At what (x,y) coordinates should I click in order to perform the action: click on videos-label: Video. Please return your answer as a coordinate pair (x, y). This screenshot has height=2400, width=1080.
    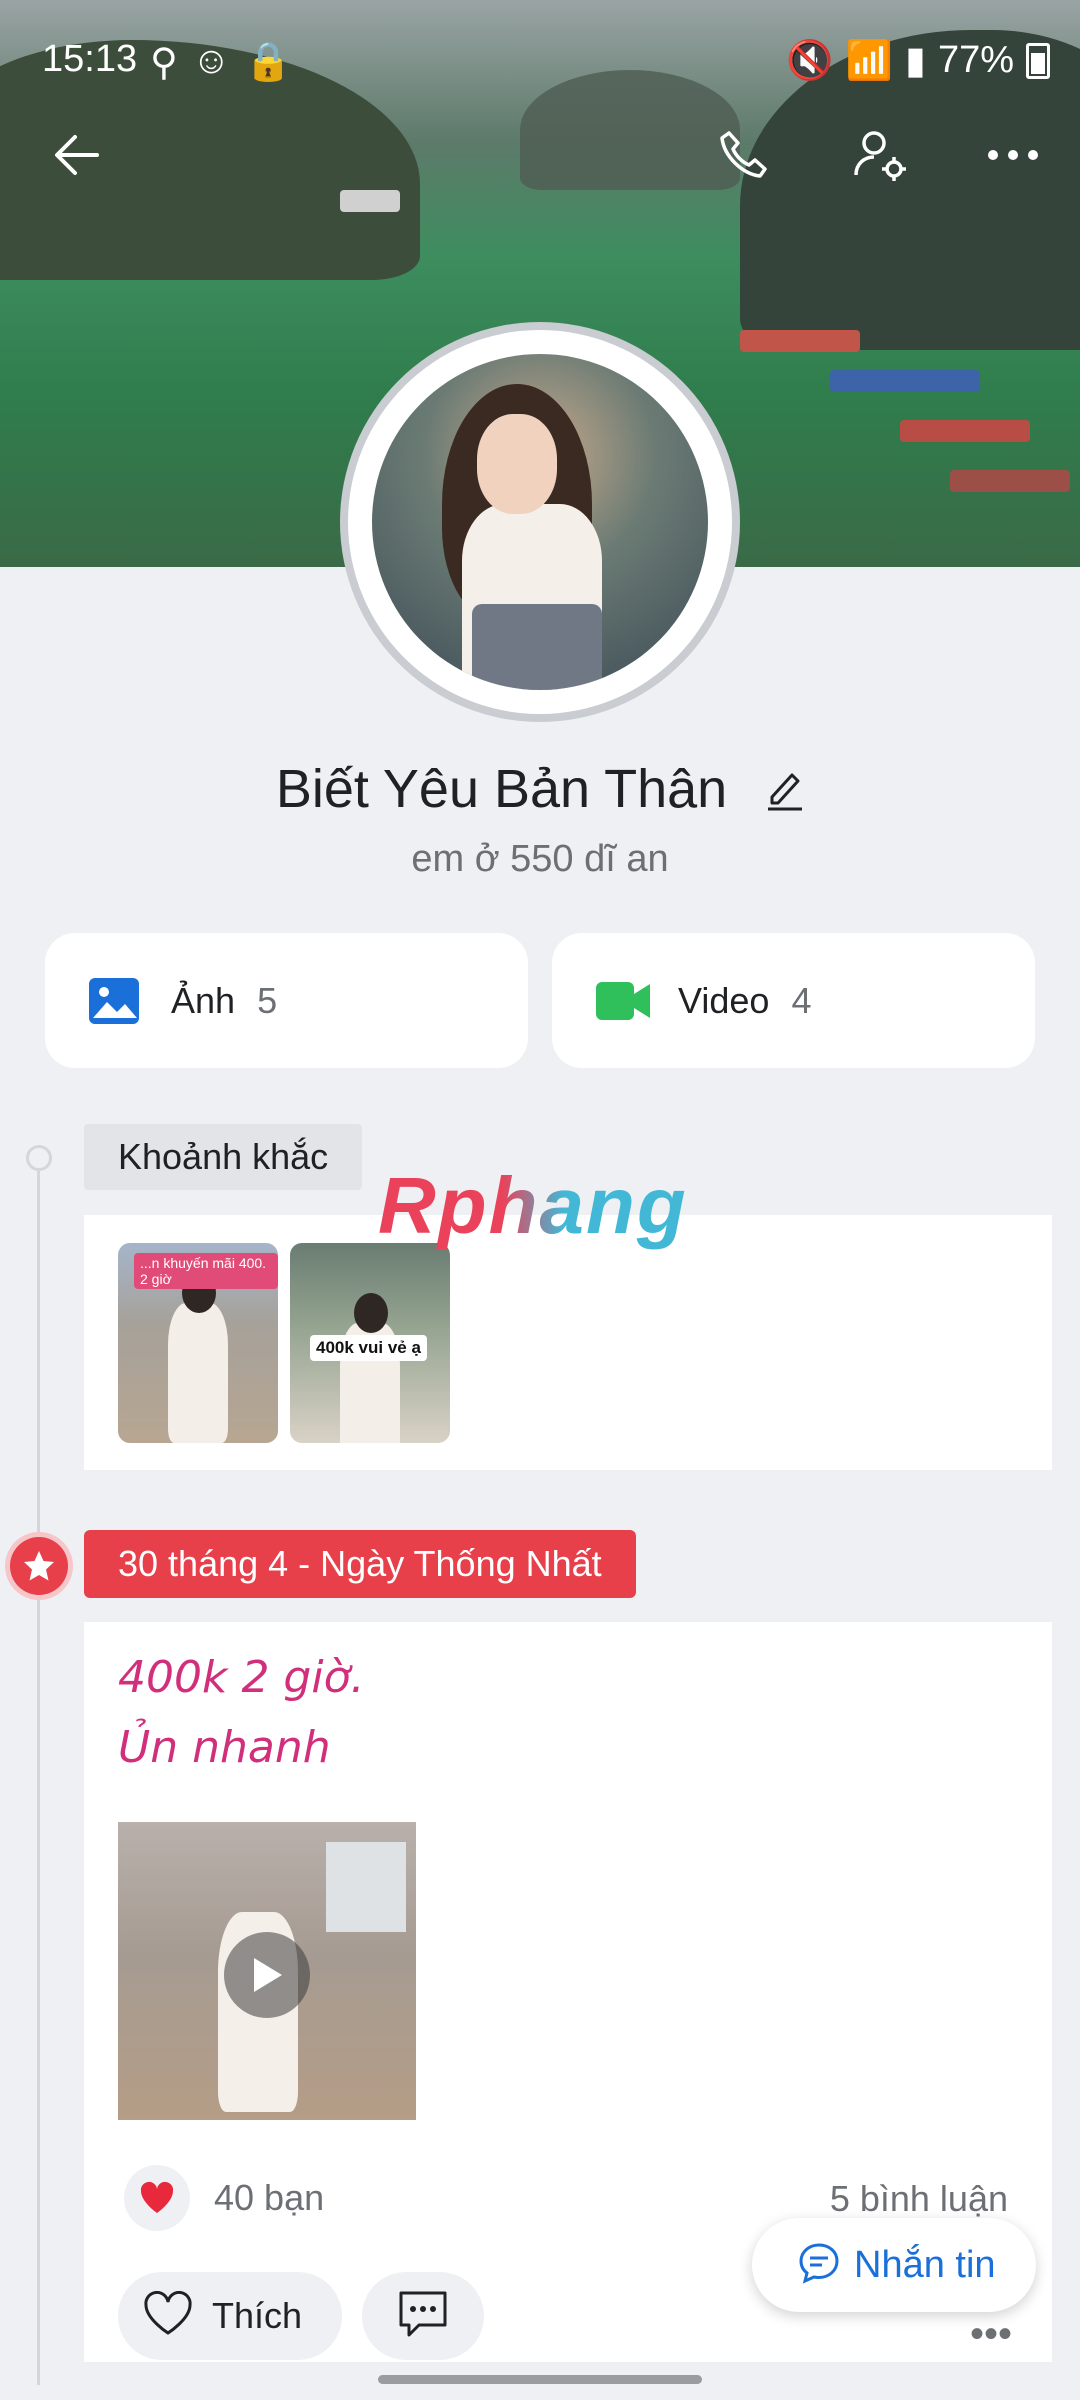
    Looking at the image, I should click on (724, 1000).